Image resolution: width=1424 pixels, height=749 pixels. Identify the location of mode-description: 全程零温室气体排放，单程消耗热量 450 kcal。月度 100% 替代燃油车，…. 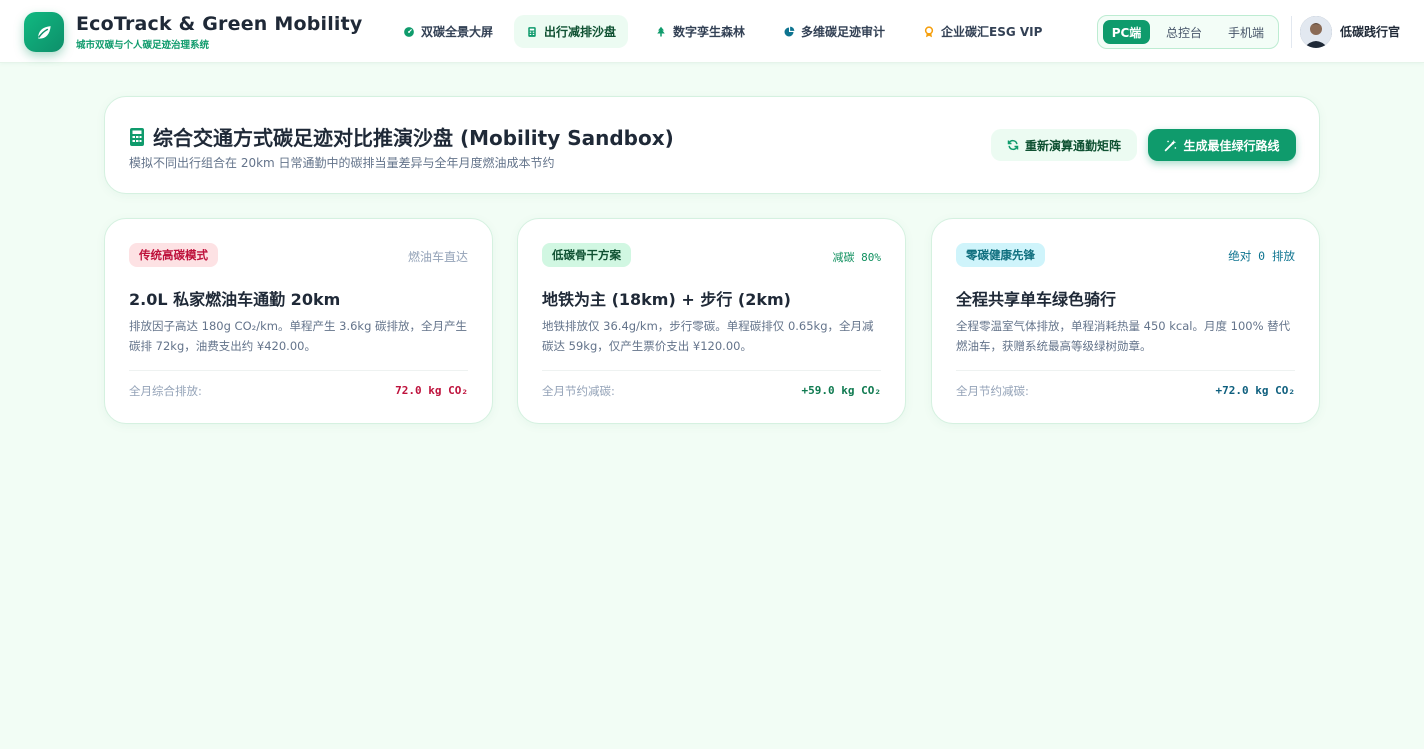
(1123, 336).